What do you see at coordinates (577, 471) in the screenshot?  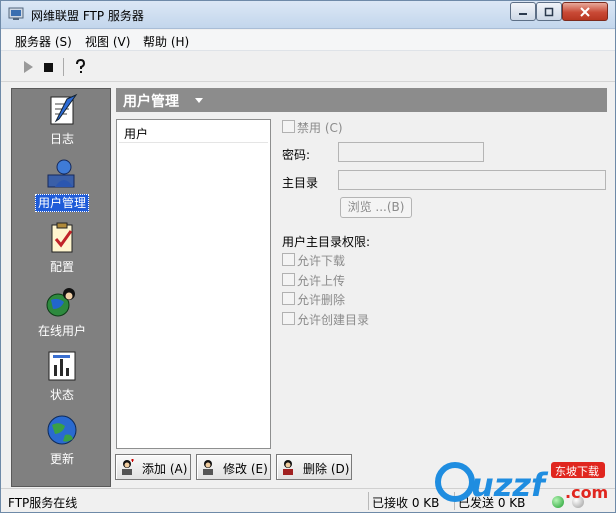 I see `watermark-sub: 东坡下载` at bounding box center [577, 471].